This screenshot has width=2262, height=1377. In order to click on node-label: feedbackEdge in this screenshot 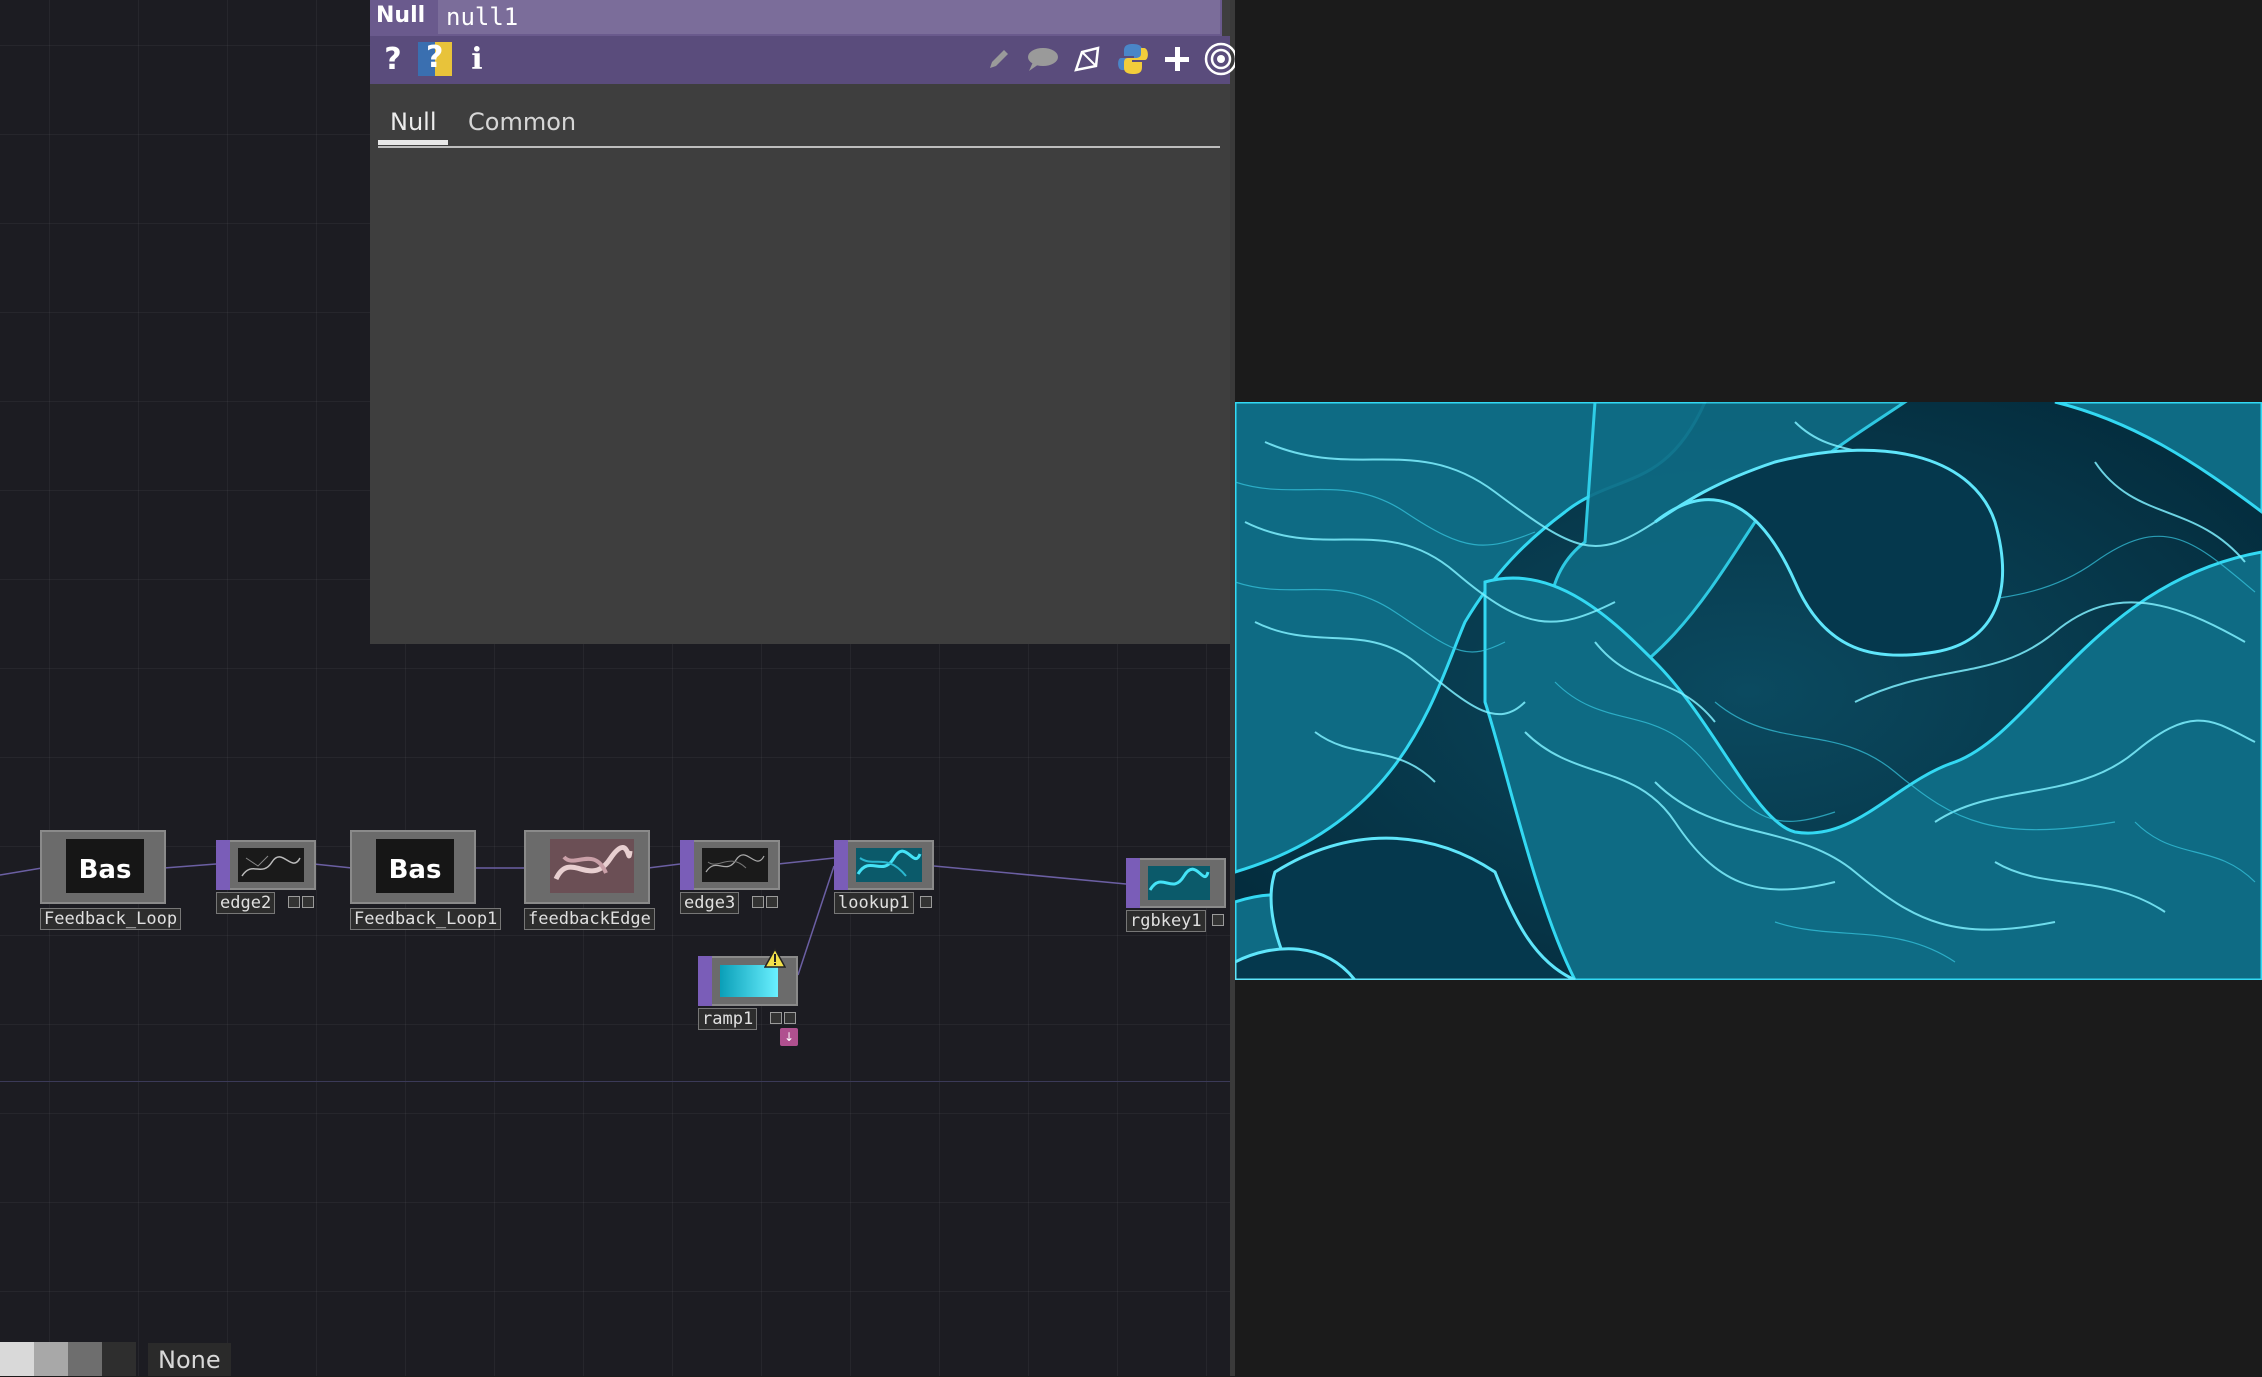, I will do `click(589, 919)`.